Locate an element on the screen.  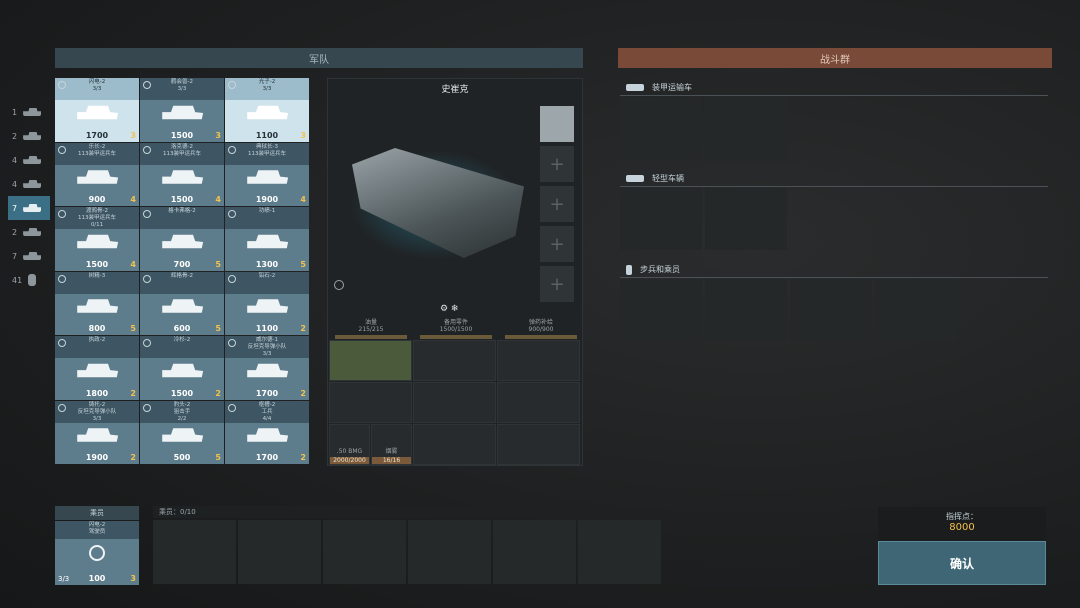
unit-card: 功绩-1 1300 5 is located at coordinates (267, 239).